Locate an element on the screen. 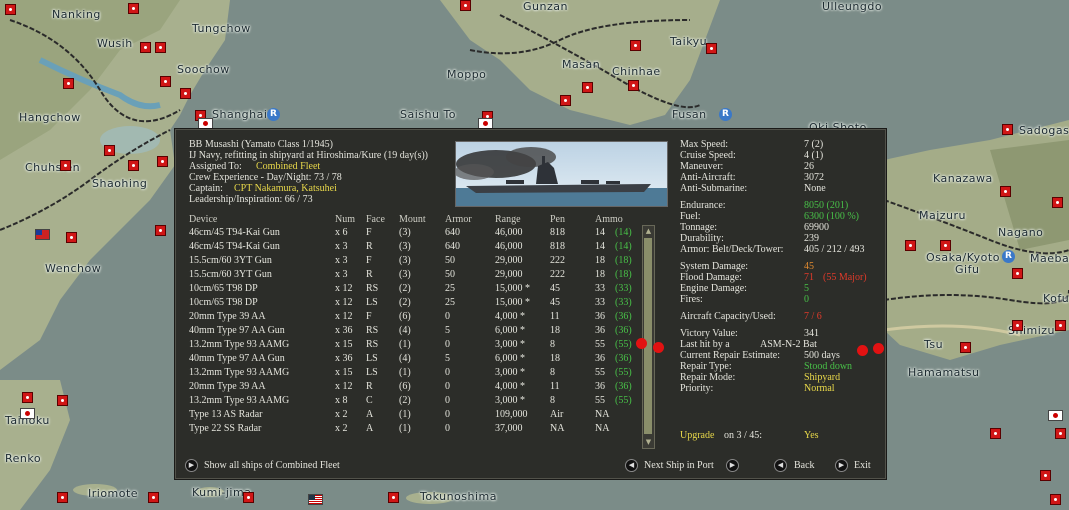 The width and height of the screenshot is (1069, 510). cell-ammo: NA is located at coordinates (602, 428).